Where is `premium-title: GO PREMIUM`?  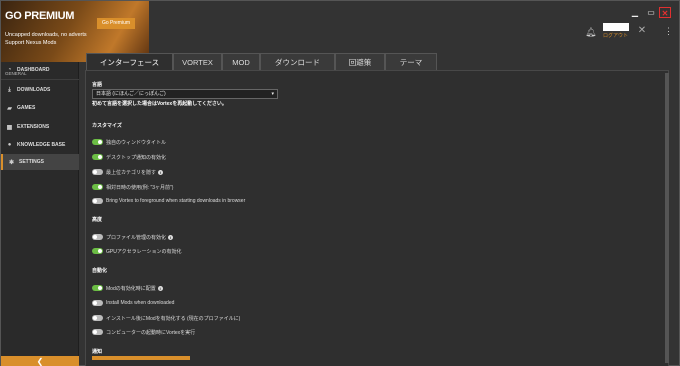 premium-title: GO PREMIUM is located at coordinates (40, 16).